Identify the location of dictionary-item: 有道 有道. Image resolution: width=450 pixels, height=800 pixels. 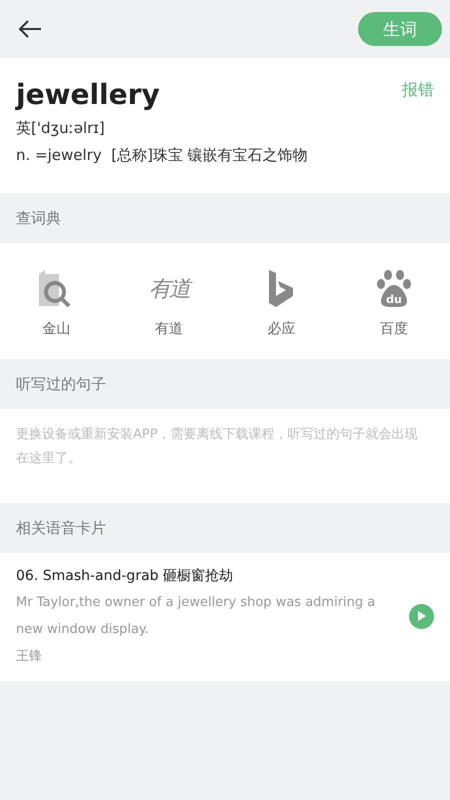
(168, 303).